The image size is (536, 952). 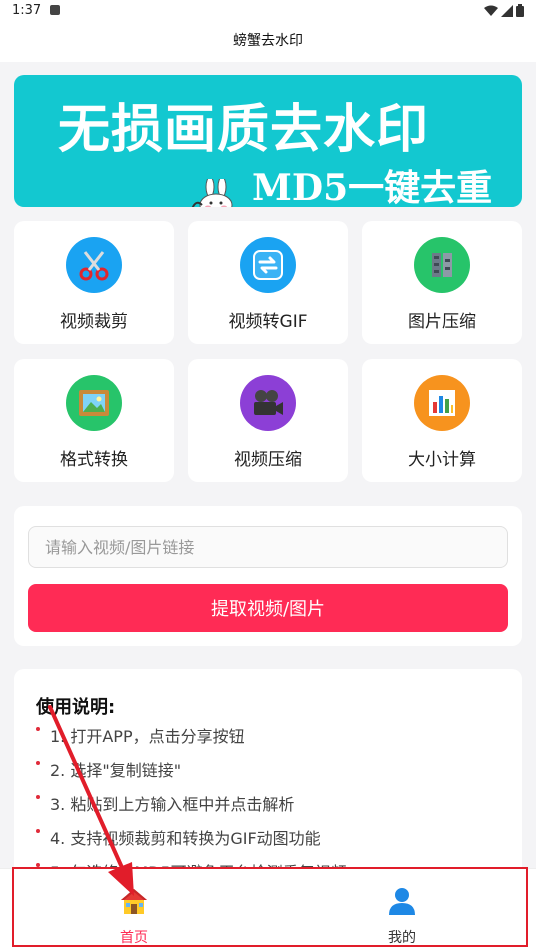 What do you see at coordinates (268, 322) in the screenshot?
I see `tool-label: 视频转GIF` at bounding box center [268, 322].